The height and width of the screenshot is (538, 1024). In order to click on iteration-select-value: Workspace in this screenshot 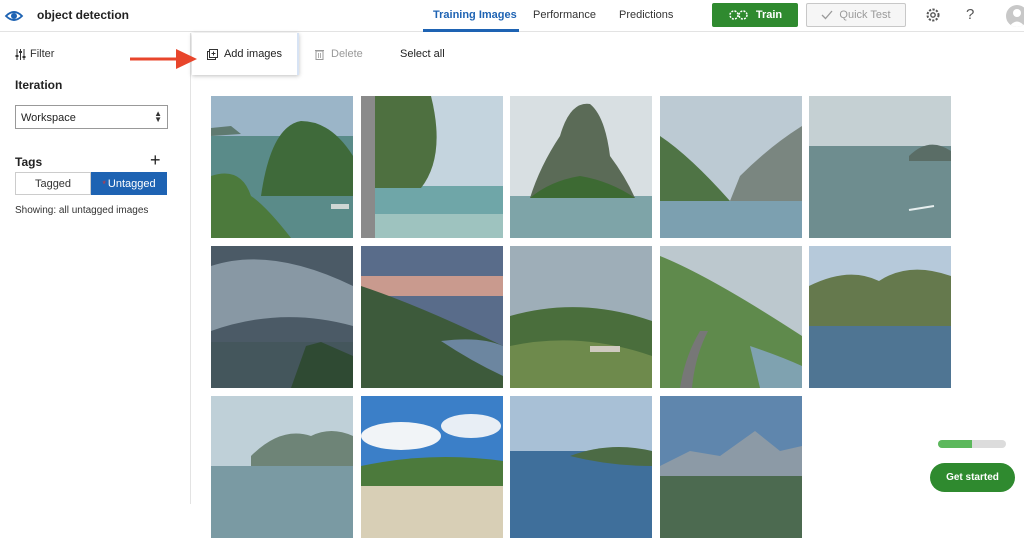, I will do `click(48, 118)`.